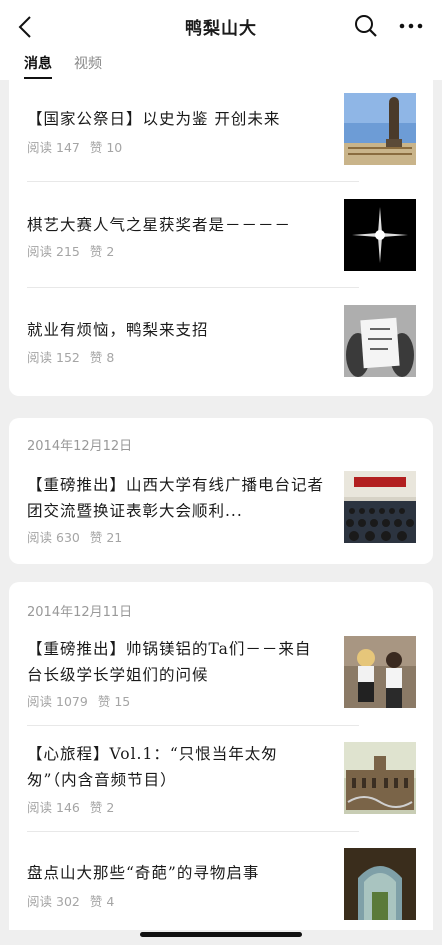  I want to click on article-stats: 阅读 302 赞 4, so click(70, 900).